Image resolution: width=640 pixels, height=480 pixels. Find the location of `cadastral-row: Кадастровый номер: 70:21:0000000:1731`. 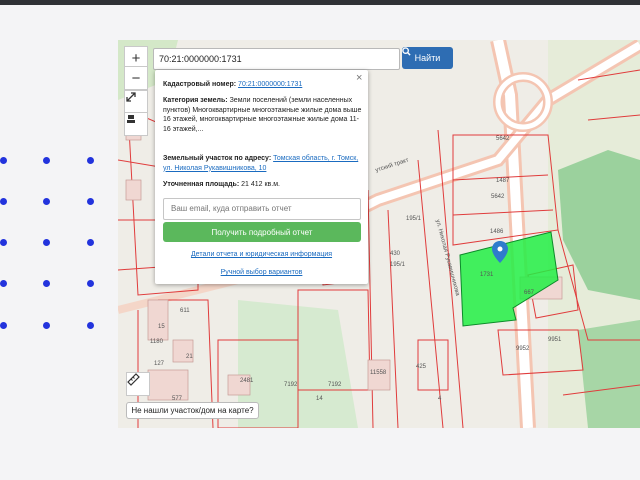

cadastral-row: Кадастровый номер: 70:21:0000000:1731 is located at coordinates (263, 85).